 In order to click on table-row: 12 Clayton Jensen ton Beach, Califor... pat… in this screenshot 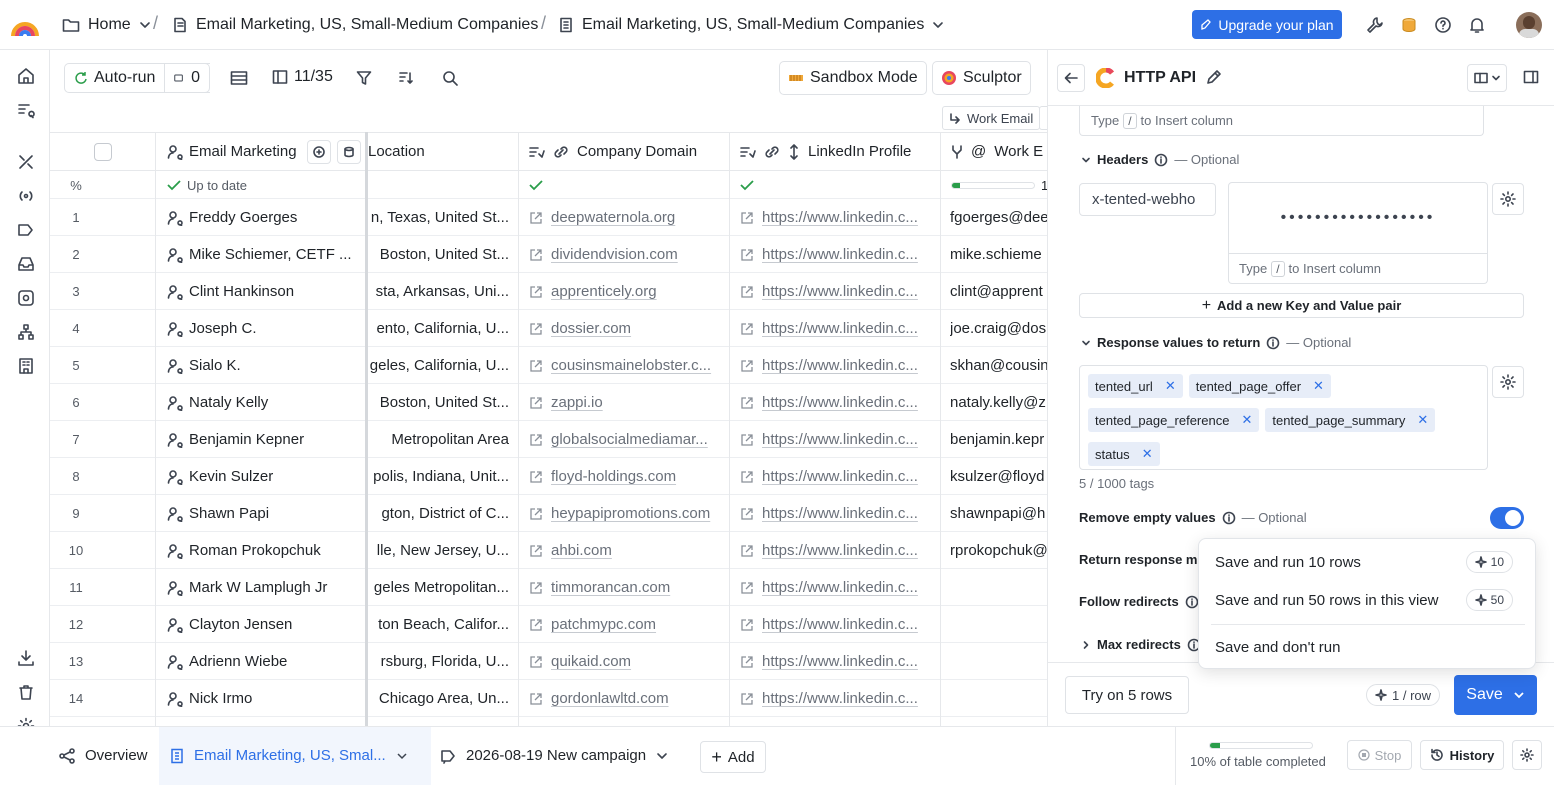, I will do `click(548, 624)`.